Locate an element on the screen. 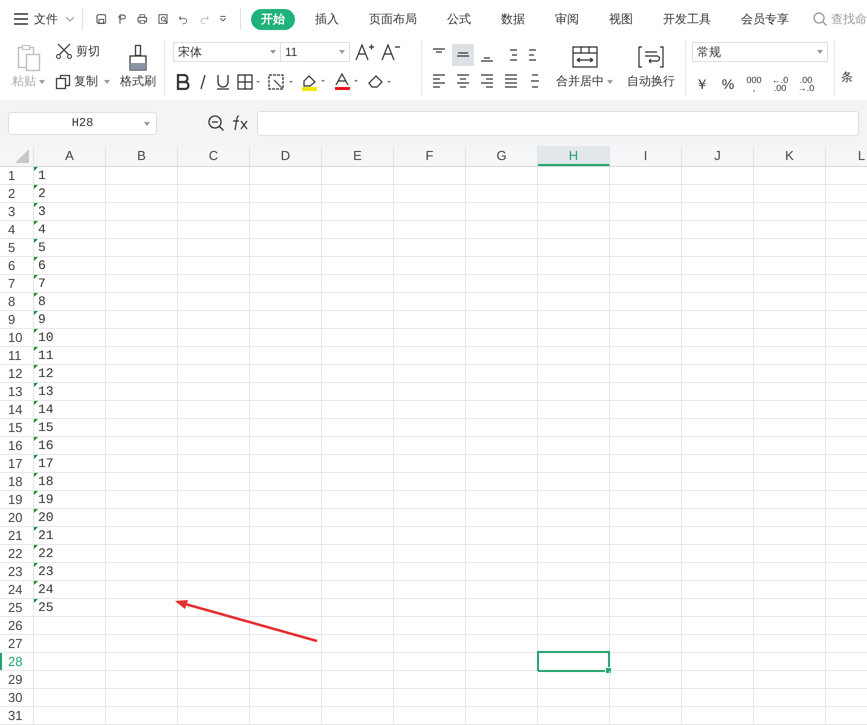 Image resolution: width=867 pixels, height=725 pixels. table-cell: 12 is located at coordinates (46, 374).